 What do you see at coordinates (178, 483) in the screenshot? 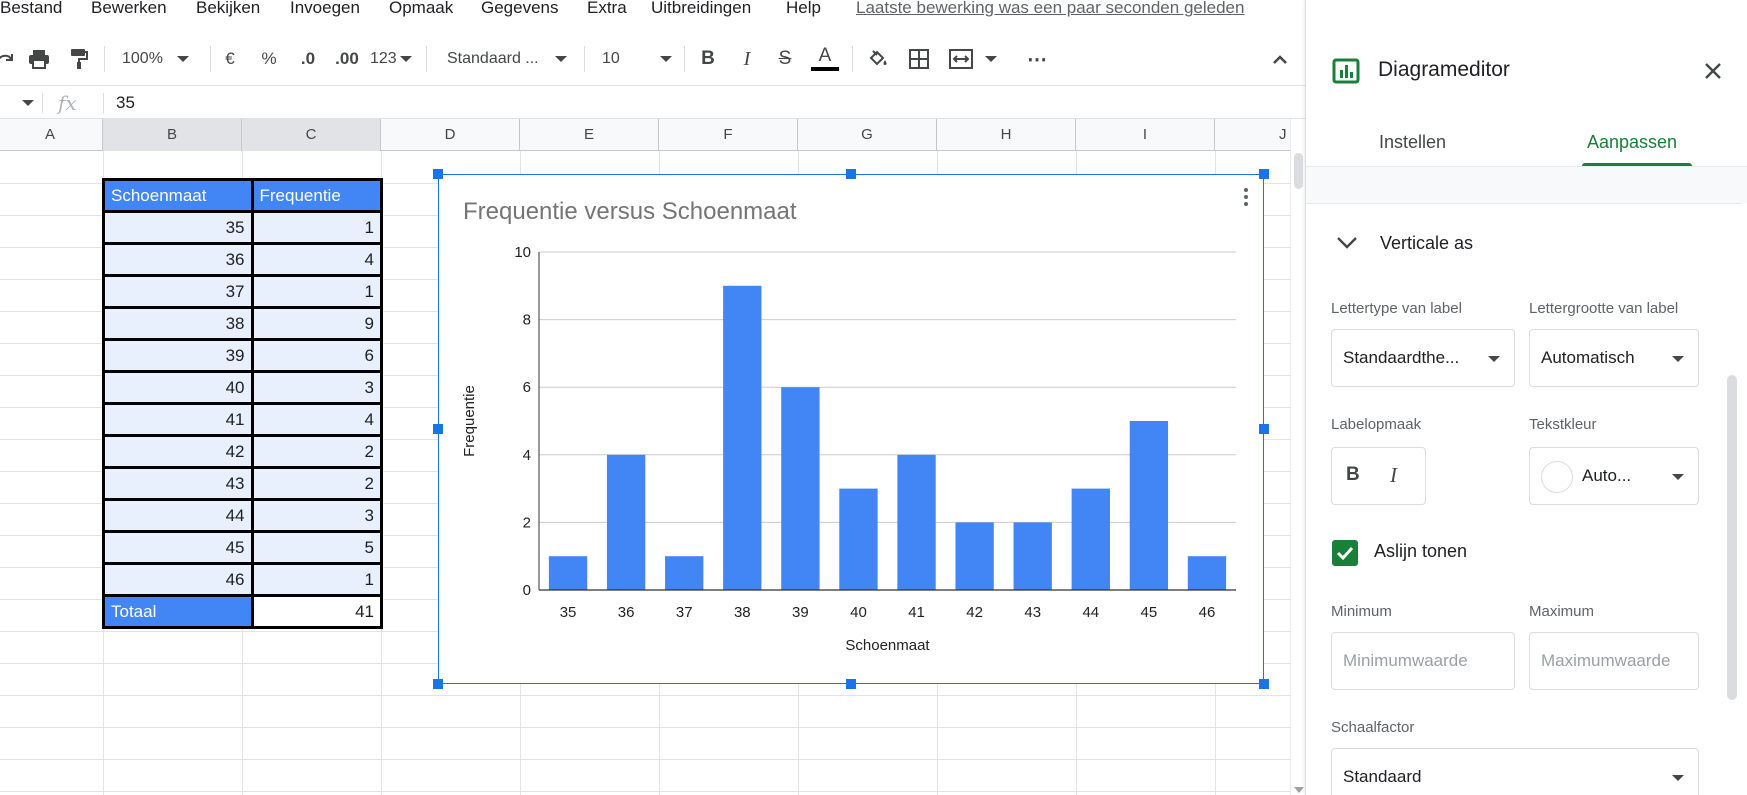
I see `cell-schoenmaat: 43` at bounding box center [178, 483].